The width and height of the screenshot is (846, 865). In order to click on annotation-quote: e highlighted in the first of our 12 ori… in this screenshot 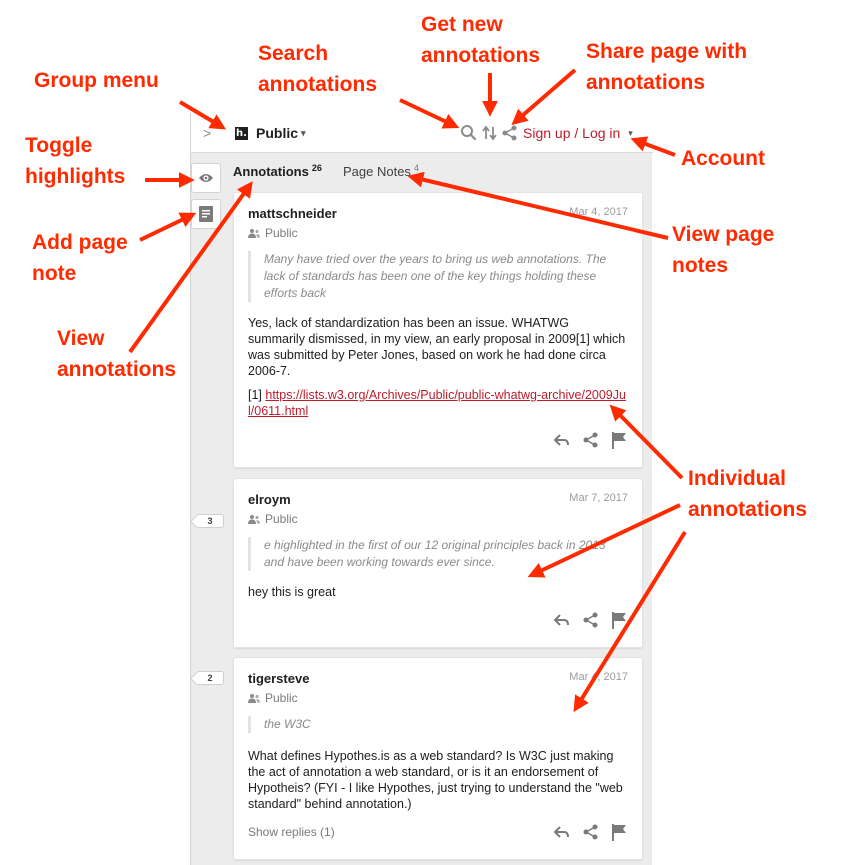, I will do `click(438, 554)`.